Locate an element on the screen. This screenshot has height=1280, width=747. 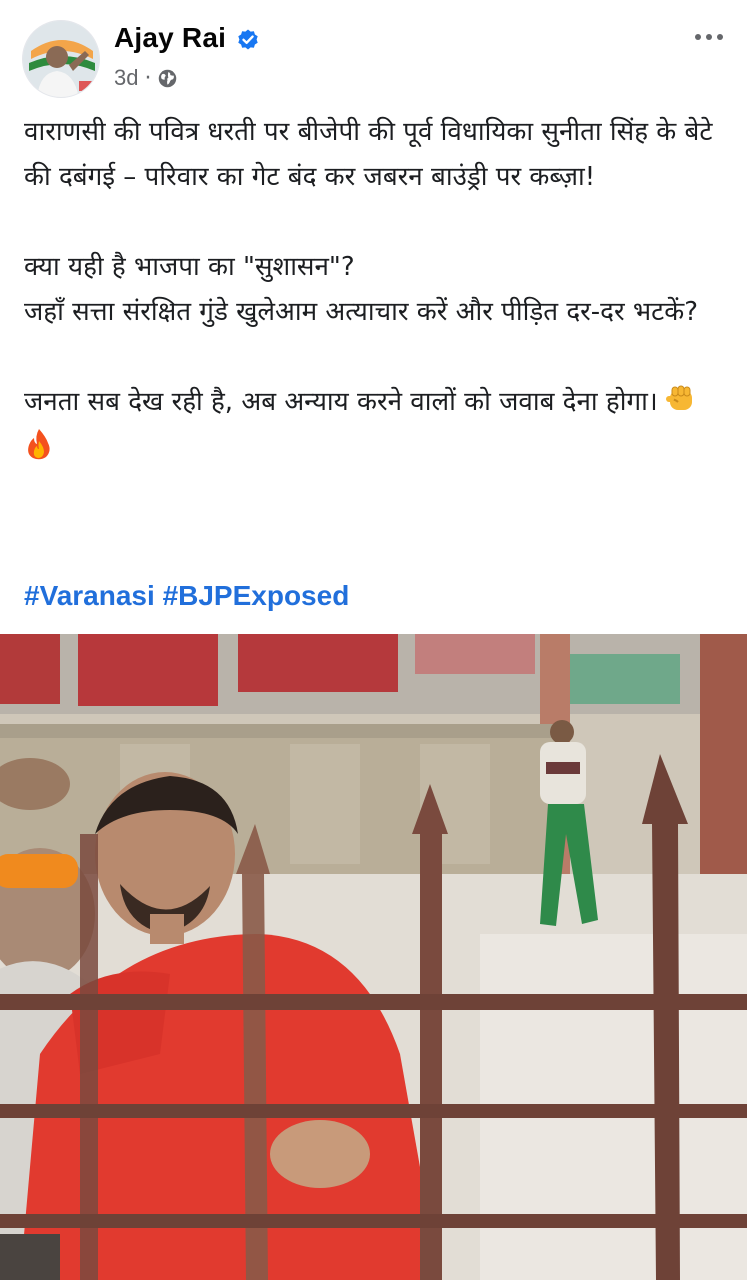
hashtag-link: #BJPExposed is located at coordinates (256, 595).